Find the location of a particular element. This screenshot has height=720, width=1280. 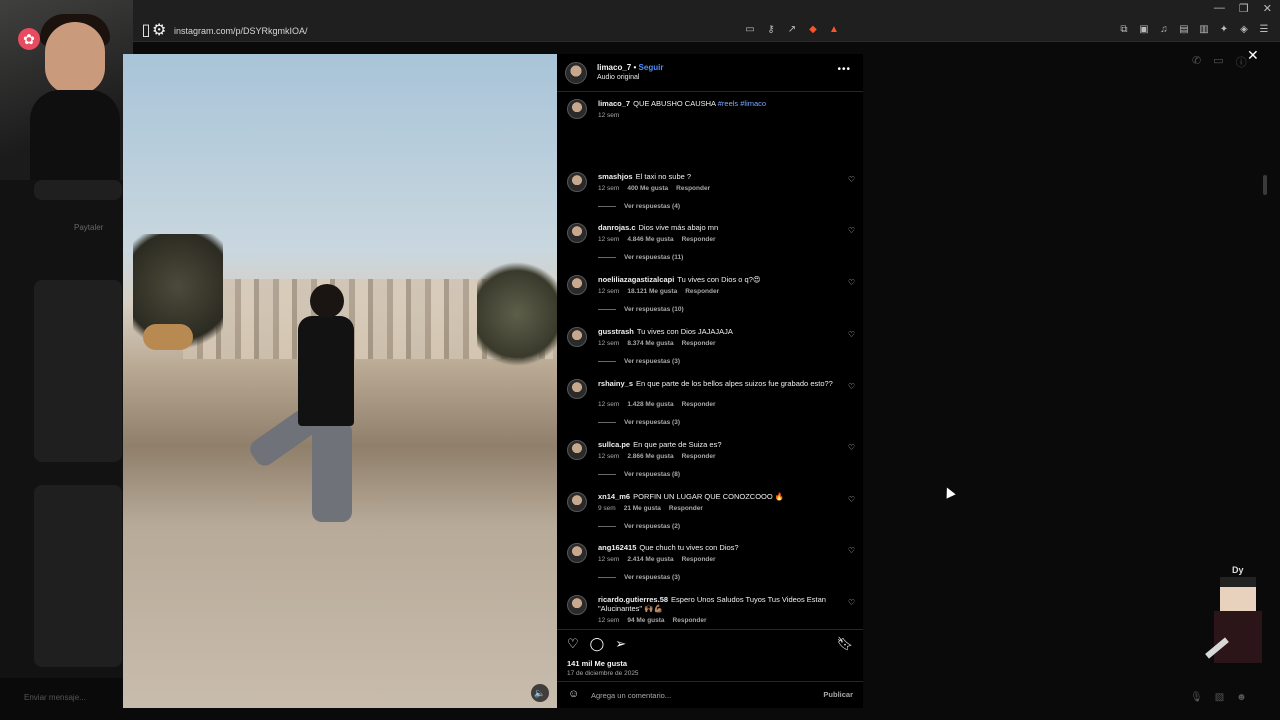

scrollbar-thumb is located at coordinates (1265, 185).